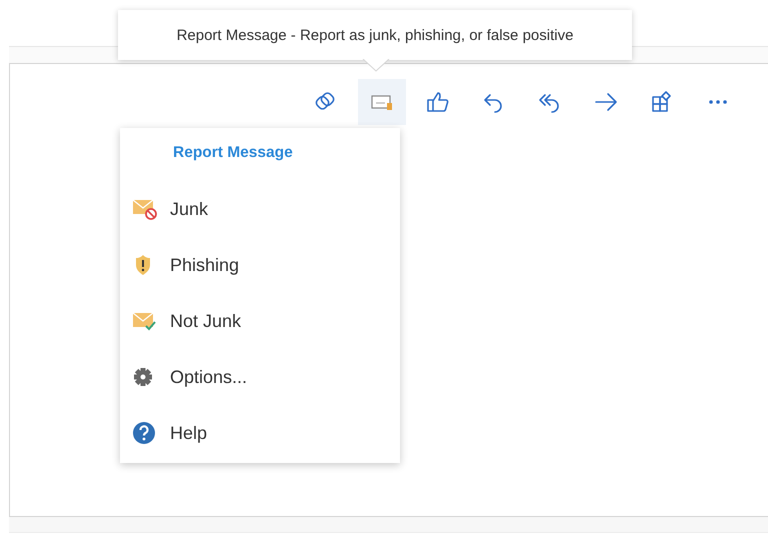 This screenshot has height=560, width=768. What do you see at coordinates (718, 102) in the screenshot?
I see `more-icon` at bounding box center [718, 102].